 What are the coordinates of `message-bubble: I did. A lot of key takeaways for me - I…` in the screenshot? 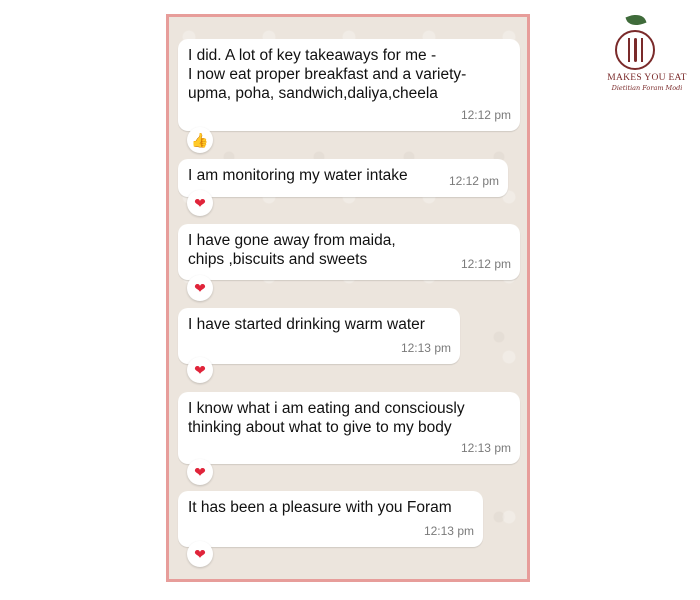 It's located at (349, 85).